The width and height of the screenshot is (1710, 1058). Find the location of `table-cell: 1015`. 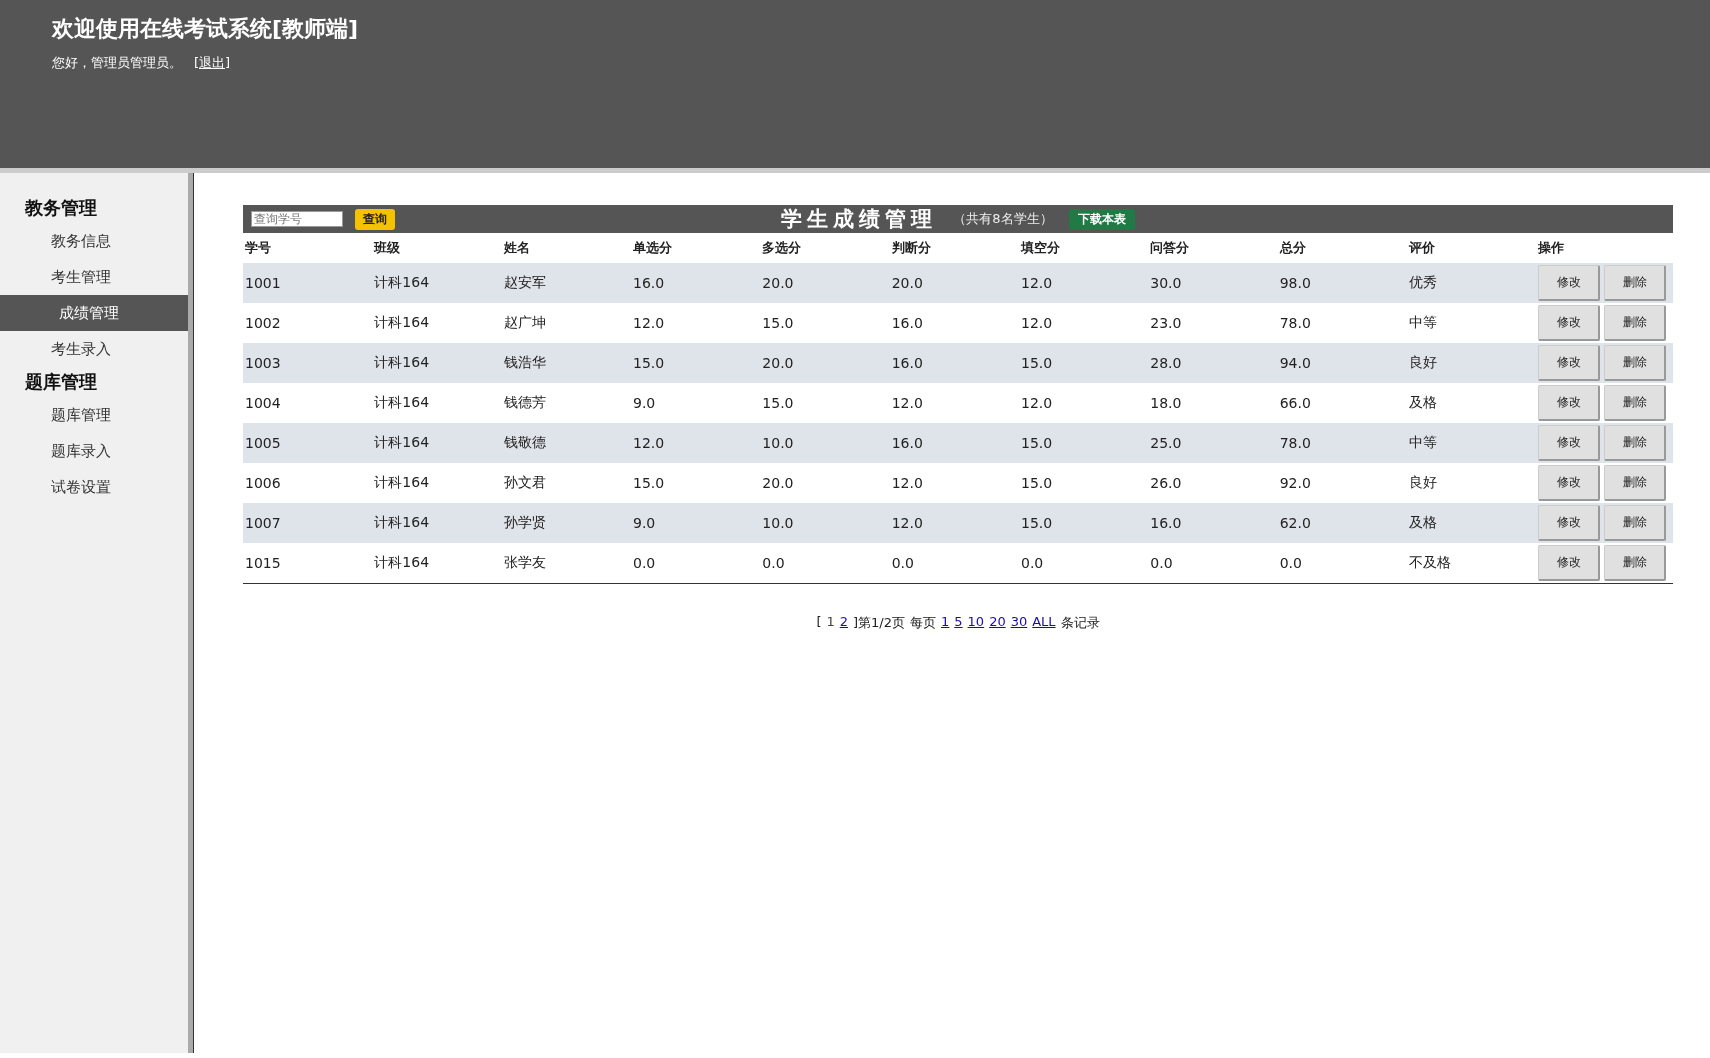

table-cell: 1015 is located at coordinates (308, 563).